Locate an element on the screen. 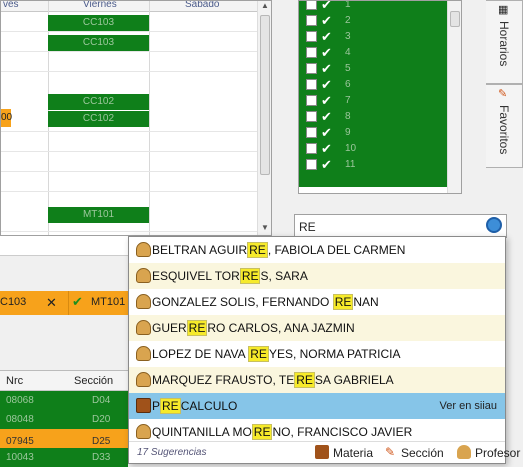  grid-footer is located at coordinates (64, 246).